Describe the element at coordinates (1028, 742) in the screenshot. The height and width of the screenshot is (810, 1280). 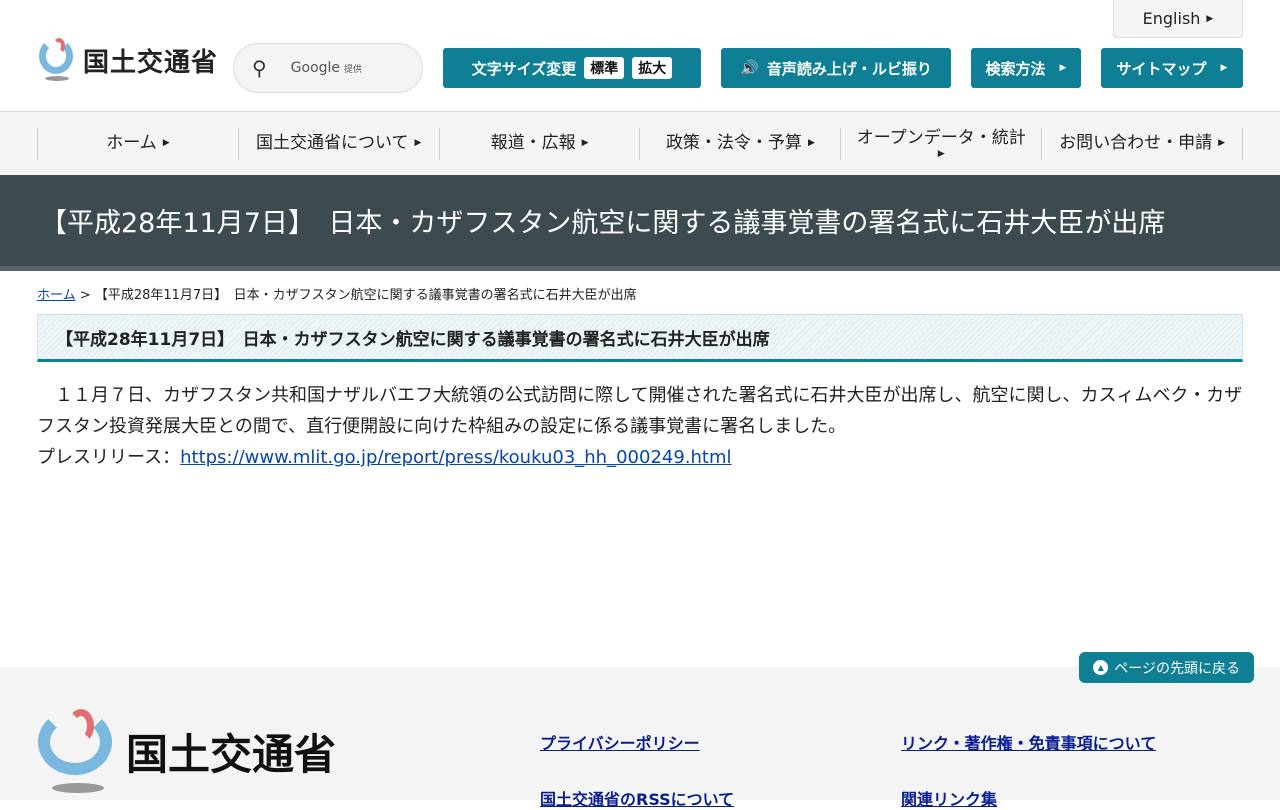
I see `footer-link-copyright: リンク・著作権・免責事項について` at that location.